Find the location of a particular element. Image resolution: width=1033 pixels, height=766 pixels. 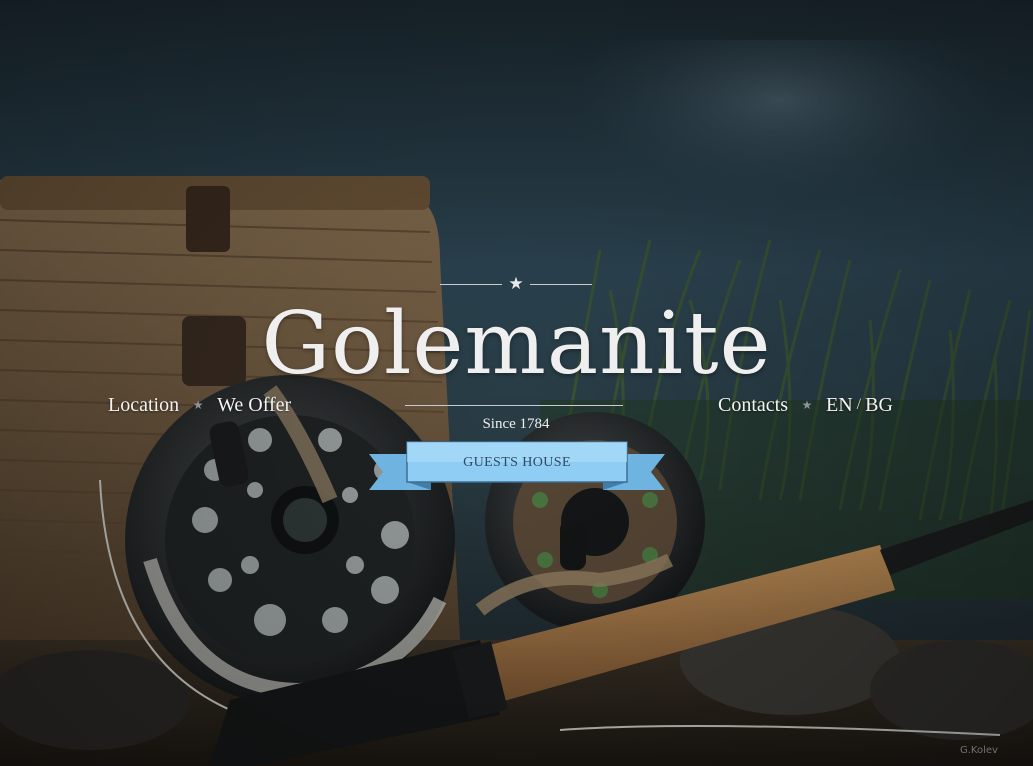

language-switcher: EN / BG is located at coordinates (859, 405).